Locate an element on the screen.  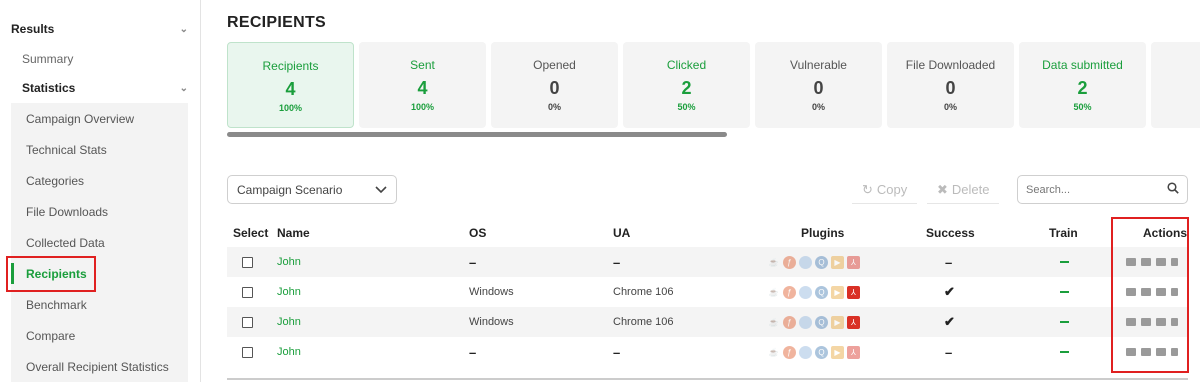
stat-card-vulnerable: Vulnerable 0 0% is located at coordinates (818, 85).